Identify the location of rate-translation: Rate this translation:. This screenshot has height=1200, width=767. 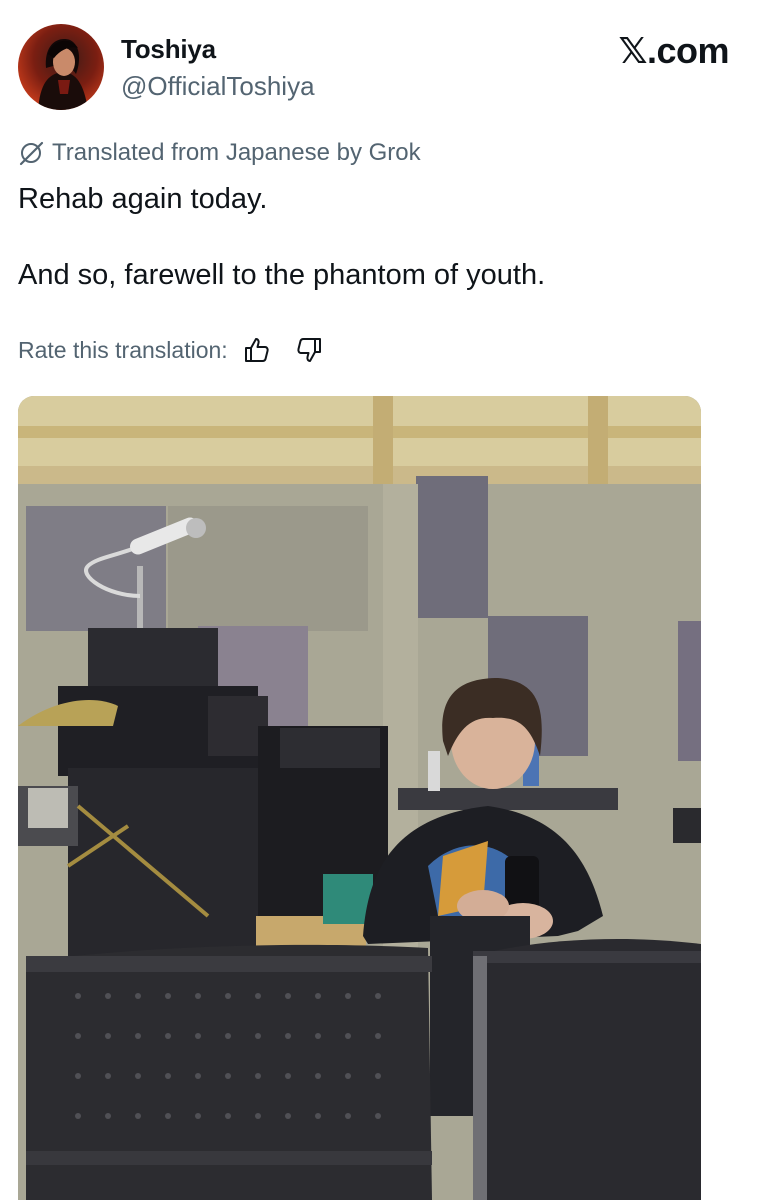
(171, 350).